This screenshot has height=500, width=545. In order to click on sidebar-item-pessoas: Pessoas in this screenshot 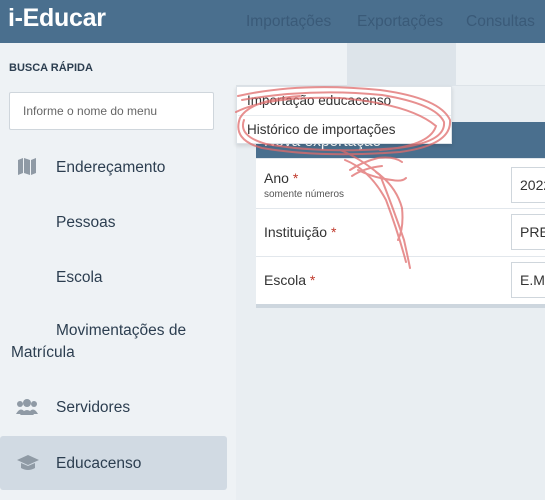, I will do `click(113, 223)`.